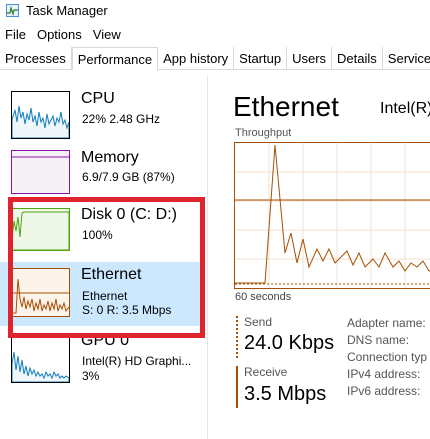 The image size is (430, 439). I want to click on cpu-usage: 22% 2.48 GHz, so click(121, 119).